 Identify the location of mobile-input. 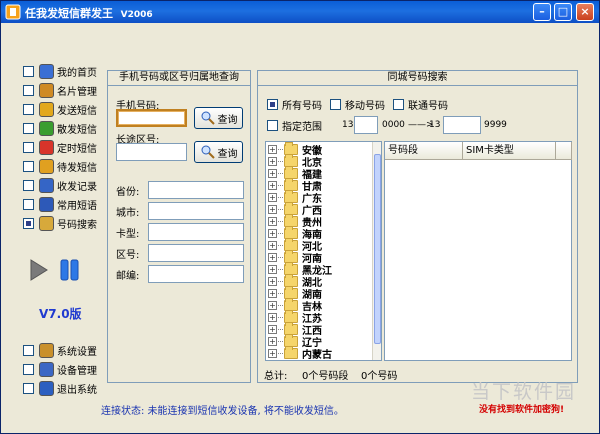
(151, 118).